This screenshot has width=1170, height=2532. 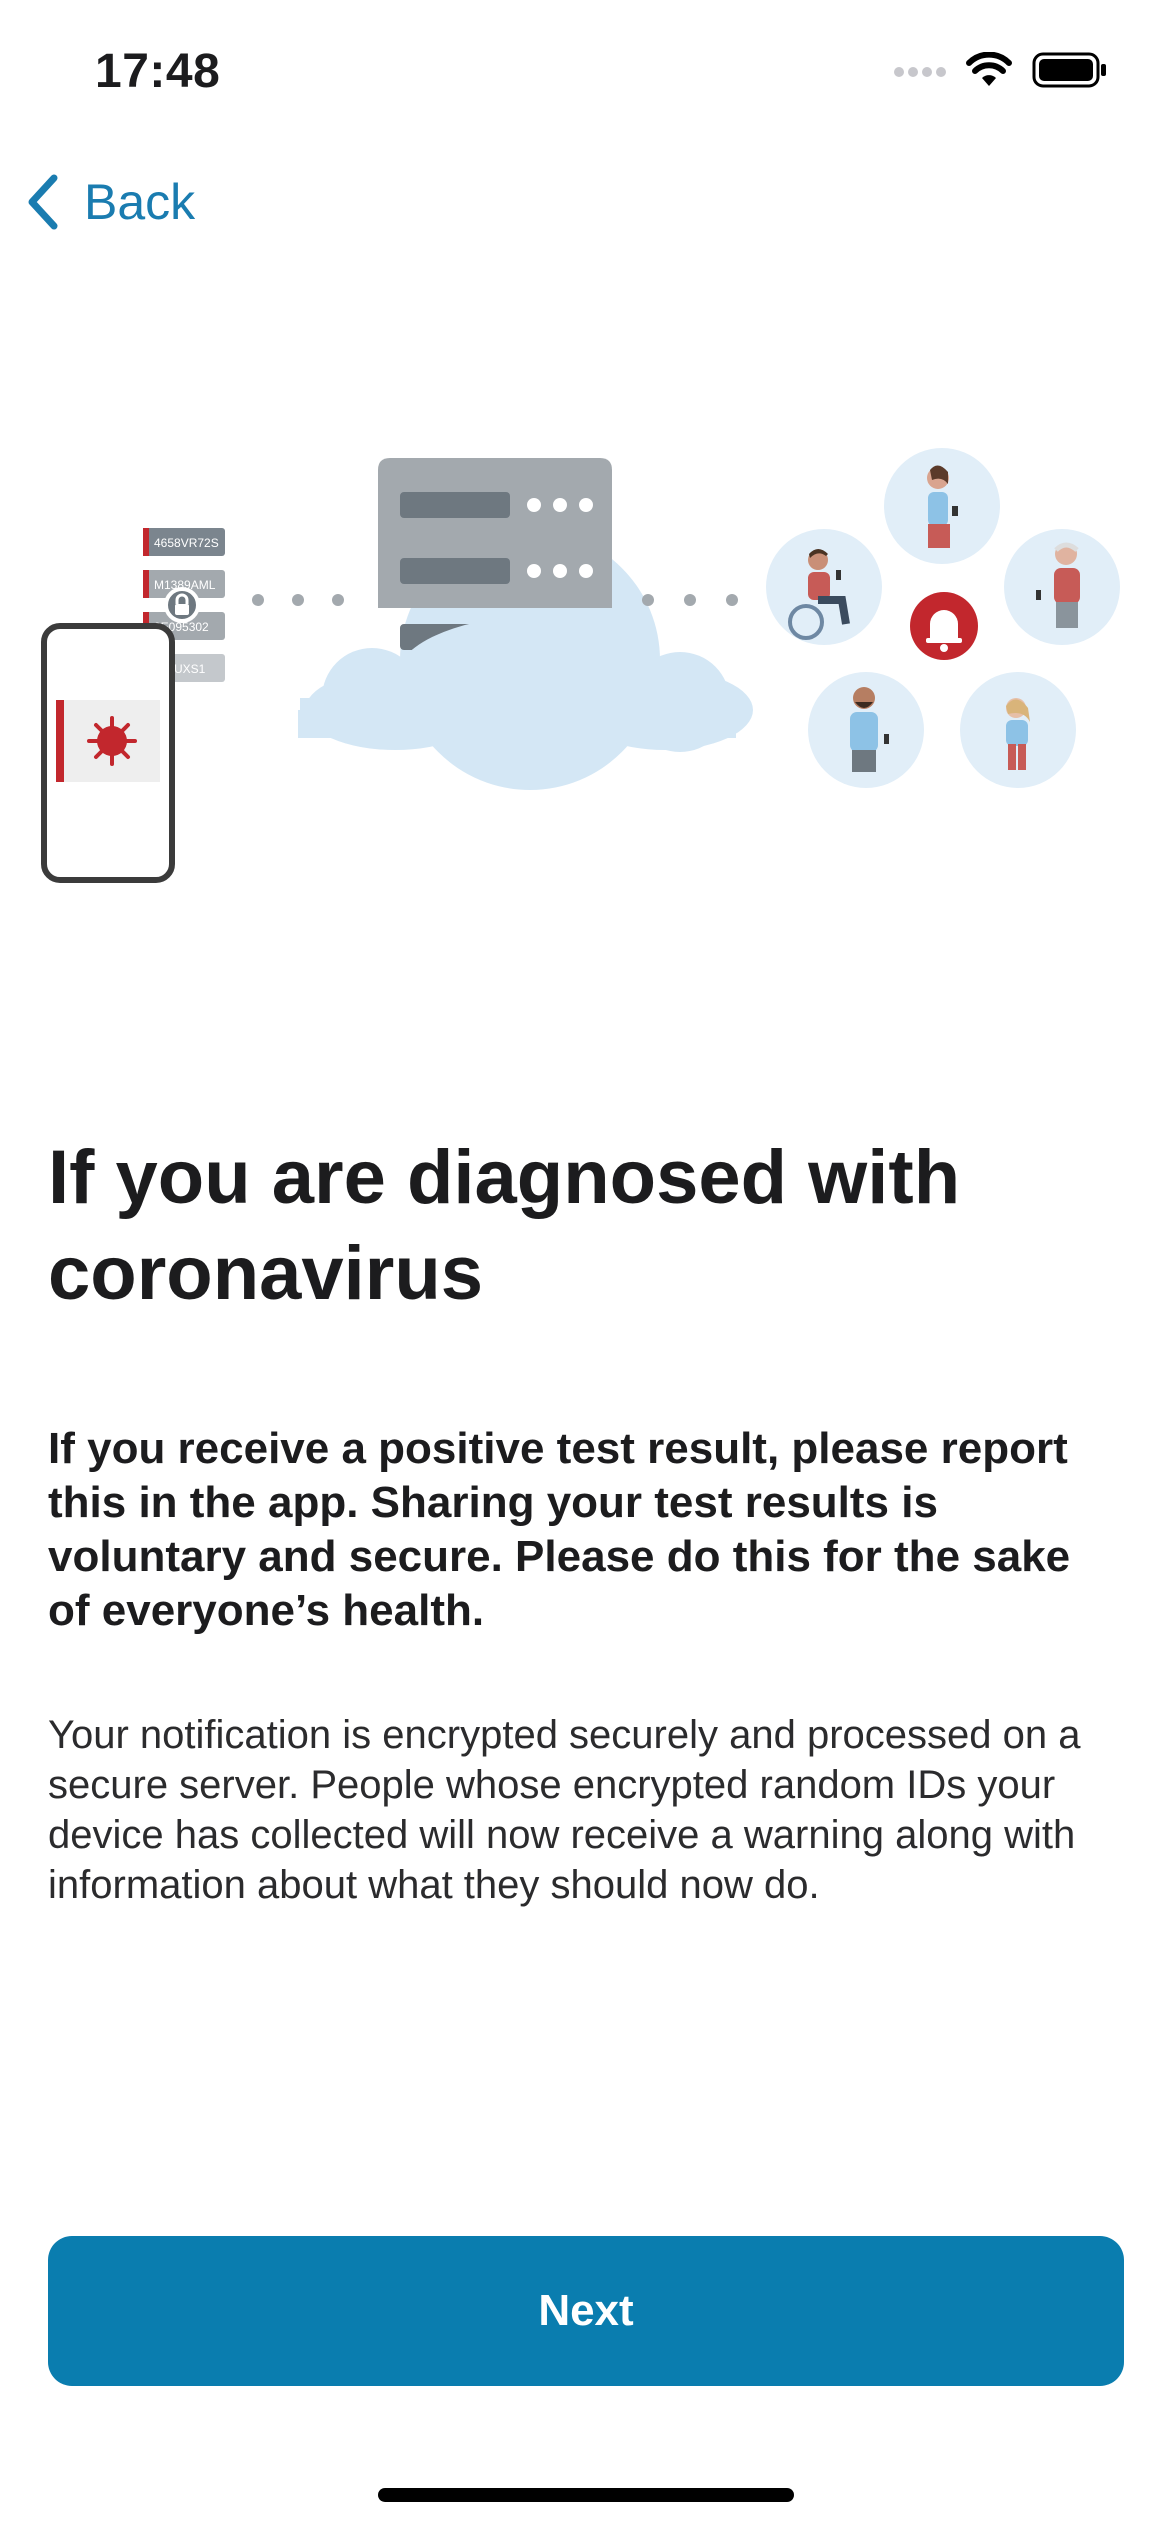 What do you see at coordinates (186, 543) in the screenshot?
I see `id-tag-text: 4658VR72S` at bounding box center [186, 543].